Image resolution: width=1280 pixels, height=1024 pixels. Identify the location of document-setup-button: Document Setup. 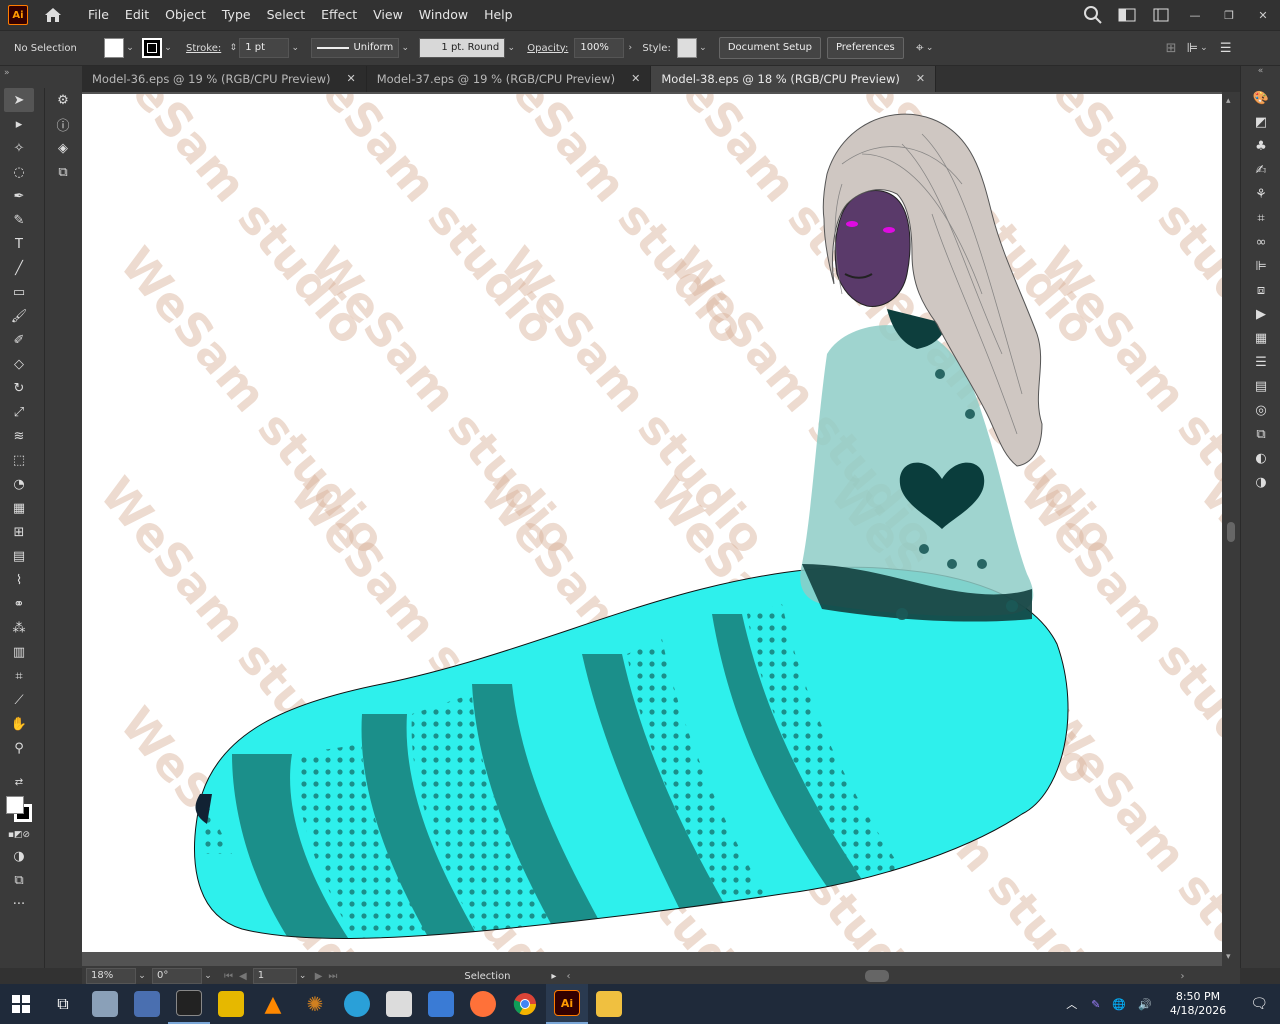
(769, 48).